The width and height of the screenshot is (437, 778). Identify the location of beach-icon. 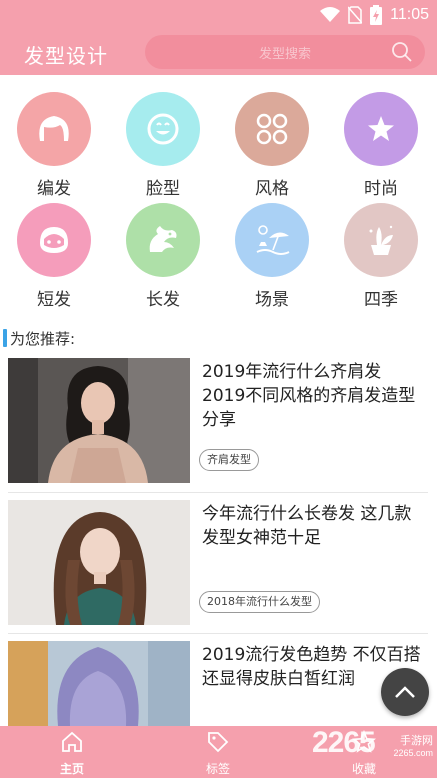
(273, 240).